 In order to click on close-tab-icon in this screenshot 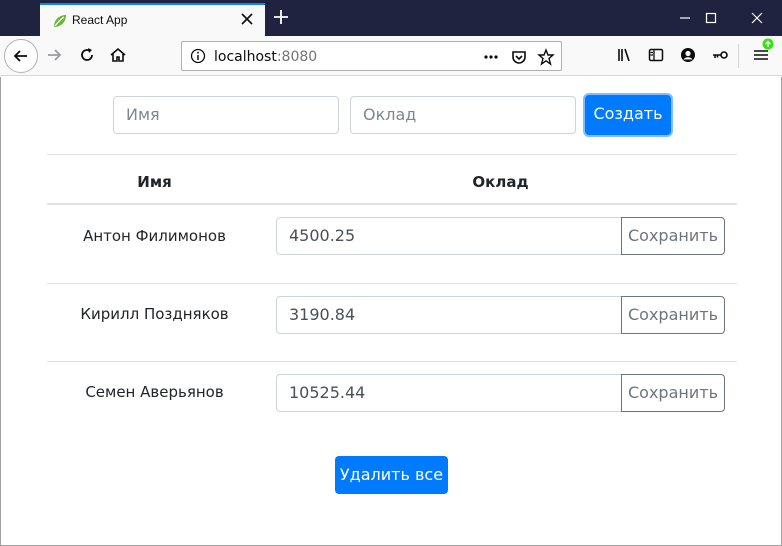, I will do `click(247, 19)`.